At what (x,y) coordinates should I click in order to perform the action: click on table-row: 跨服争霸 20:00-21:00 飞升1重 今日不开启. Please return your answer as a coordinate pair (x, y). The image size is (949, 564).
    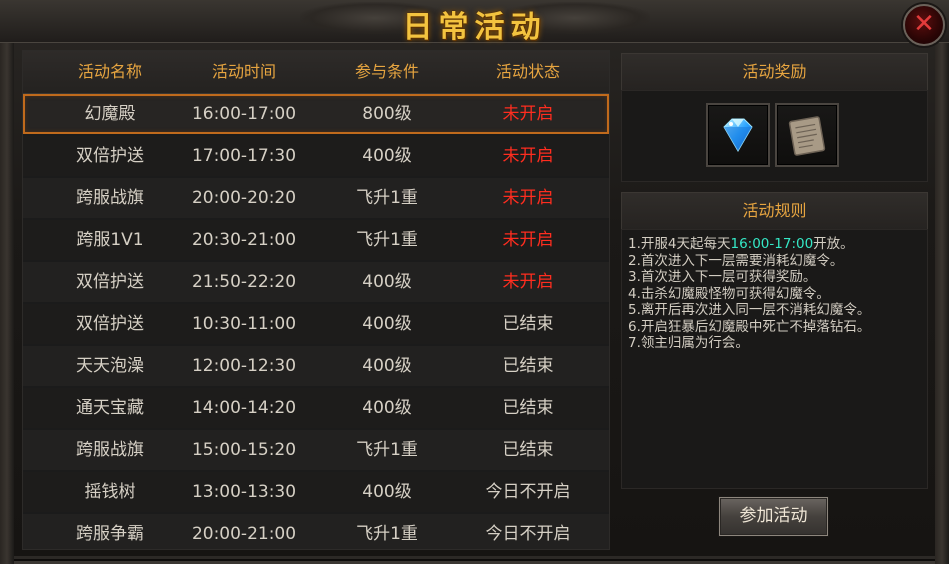
    Looking at the image, I should click on (316, 531).